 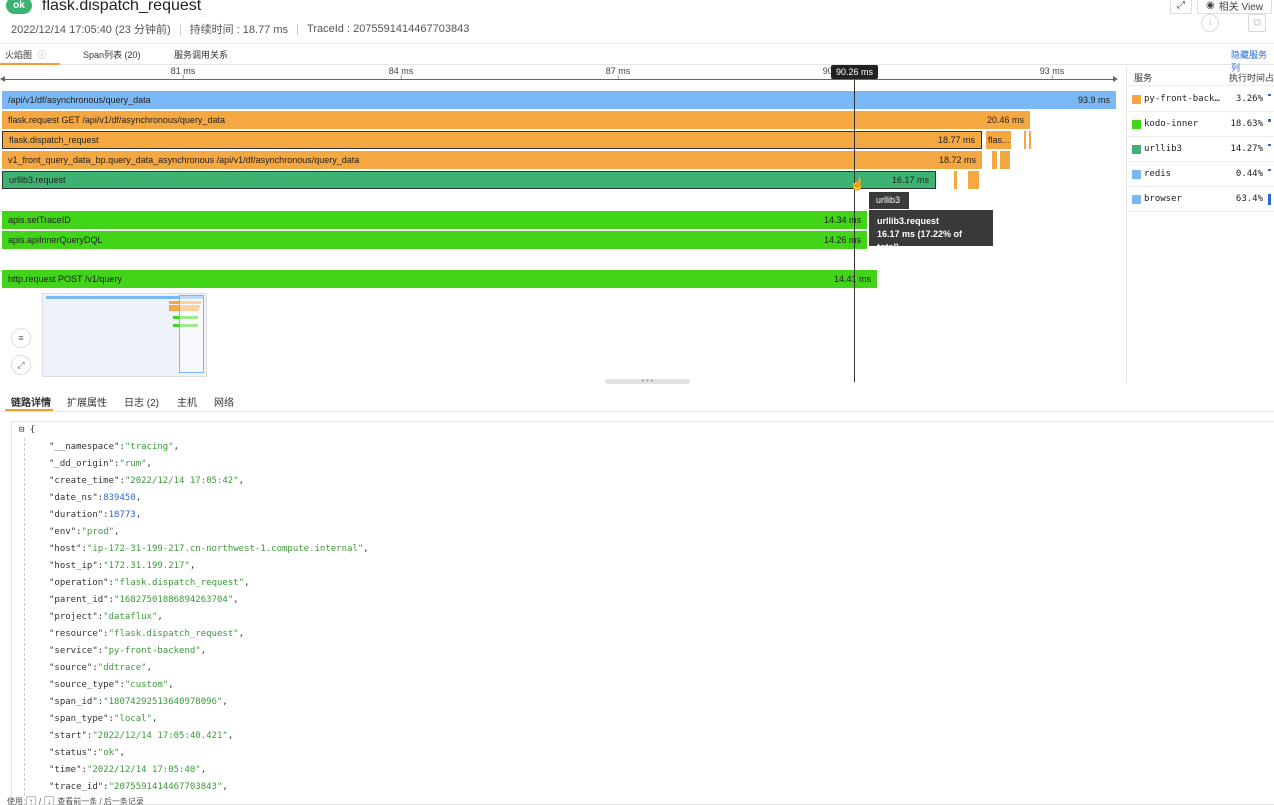 I want to click on json-value: "16827501886894263704", so click(x=174, y=600).